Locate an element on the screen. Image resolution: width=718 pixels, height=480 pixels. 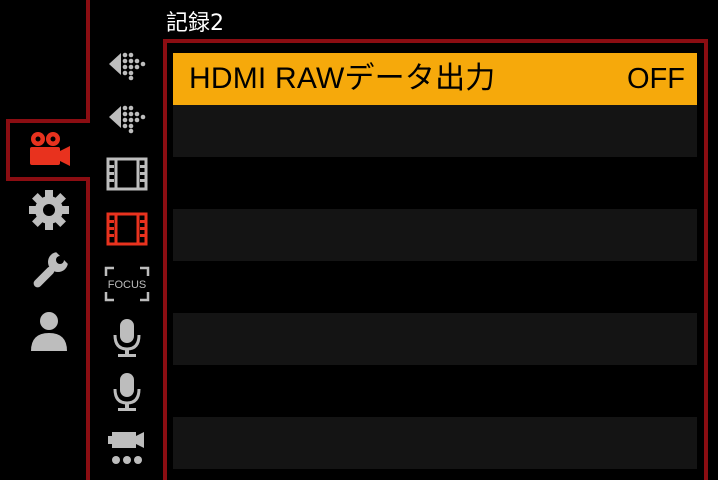
camera-dots-icon is located at coordinates (126, 448).